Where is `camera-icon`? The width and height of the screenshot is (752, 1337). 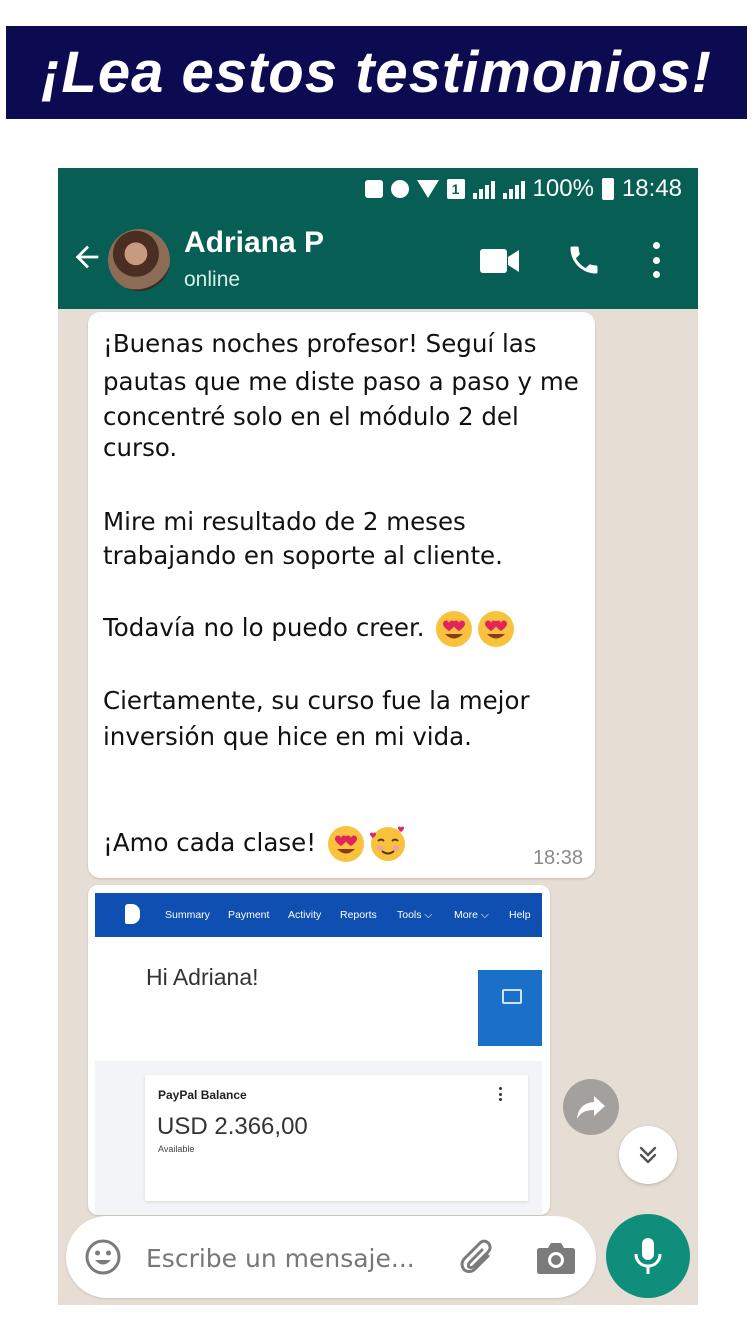
camera-icon is located at coordinates (556, 1257).